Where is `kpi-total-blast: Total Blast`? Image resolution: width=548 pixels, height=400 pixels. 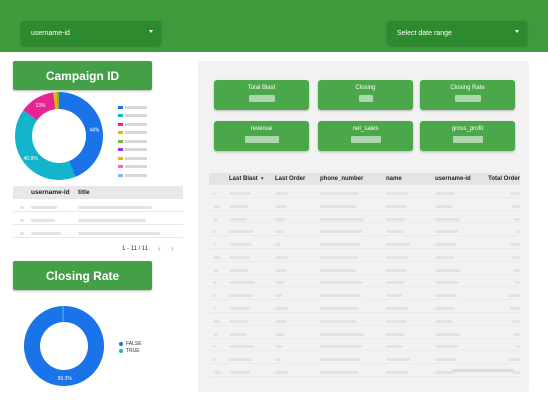 kpi-total-blast: Total Blast is located at coordinates (261, 95).